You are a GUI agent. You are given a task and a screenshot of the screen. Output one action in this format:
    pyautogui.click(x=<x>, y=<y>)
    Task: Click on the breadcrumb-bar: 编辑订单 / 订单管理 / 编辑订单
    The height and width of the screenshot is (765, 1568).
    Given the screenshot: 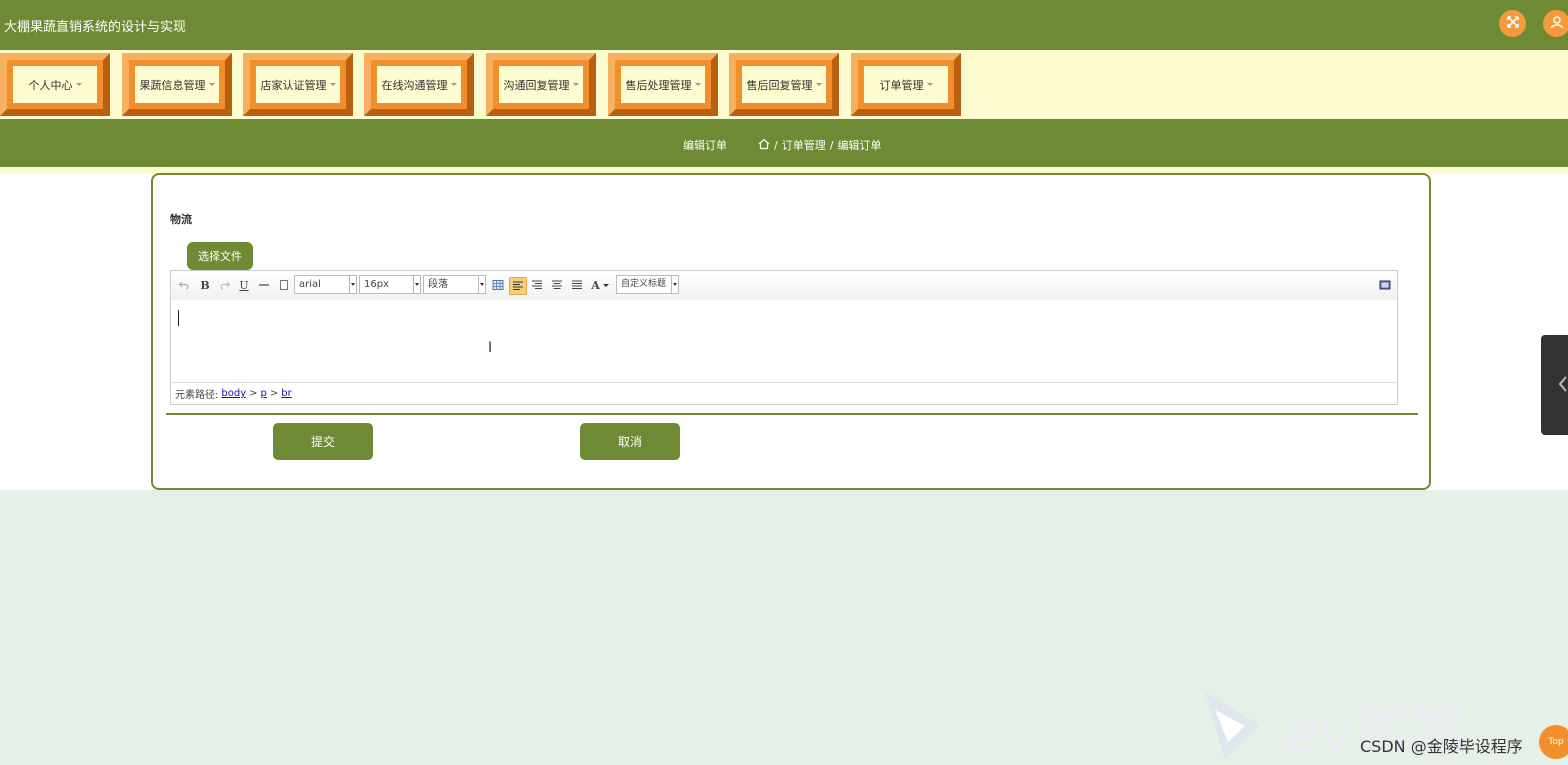 What is the action you would take?
    pyautogui.click(x=784, y=143)
    